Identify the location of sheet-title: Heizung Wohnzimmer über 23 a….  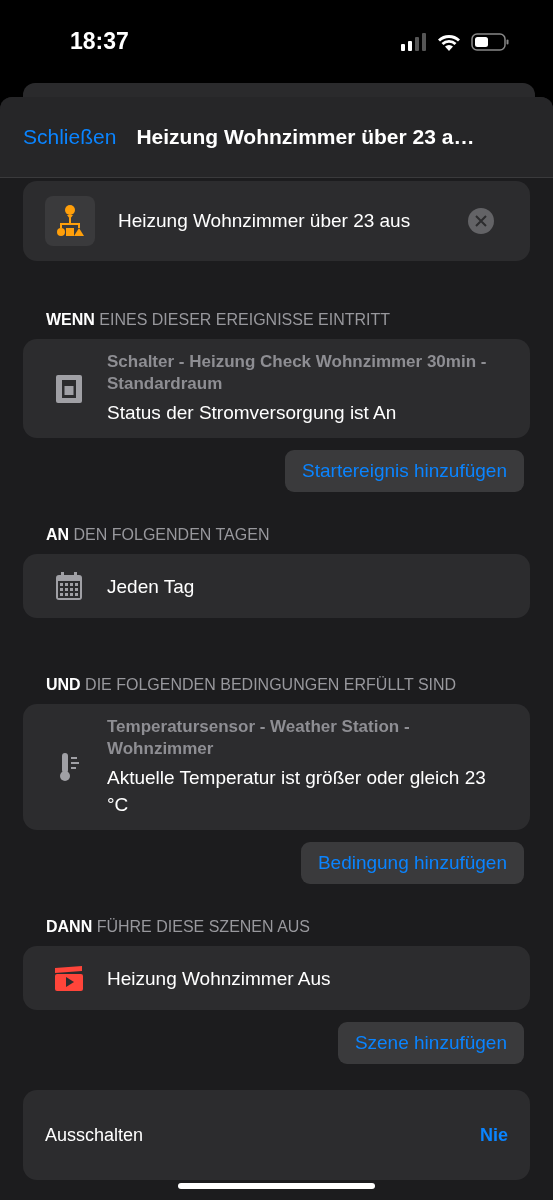
(305, 137).